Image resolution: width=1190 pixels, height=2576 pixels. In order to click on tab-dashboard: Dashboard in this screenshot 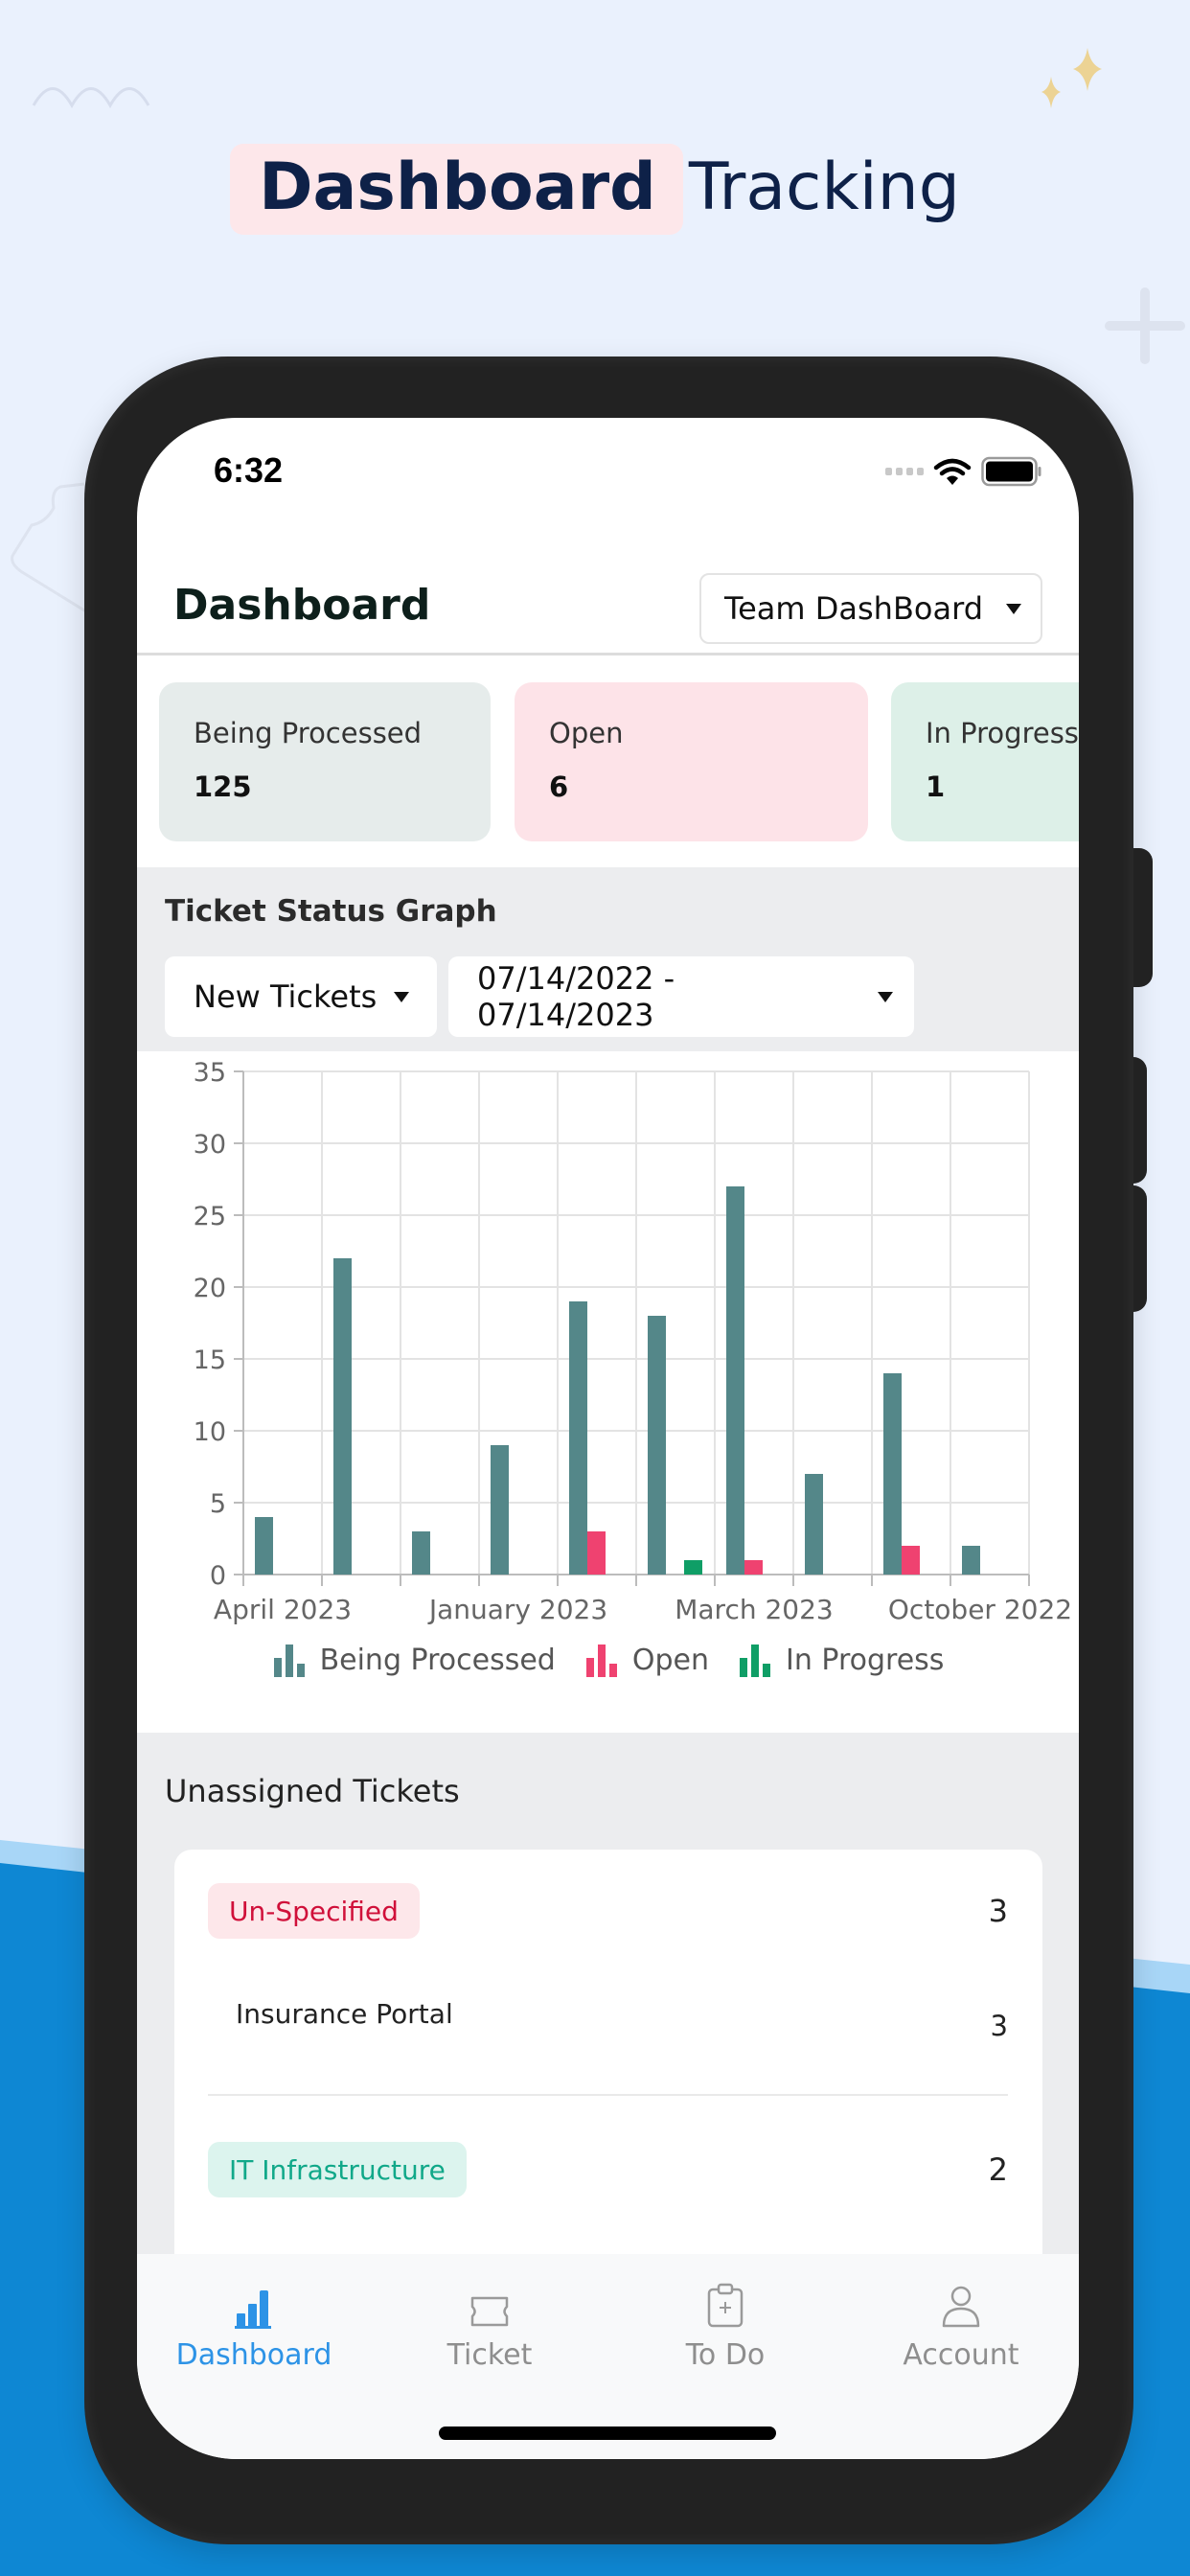, I will do `click(254, 2326)`.